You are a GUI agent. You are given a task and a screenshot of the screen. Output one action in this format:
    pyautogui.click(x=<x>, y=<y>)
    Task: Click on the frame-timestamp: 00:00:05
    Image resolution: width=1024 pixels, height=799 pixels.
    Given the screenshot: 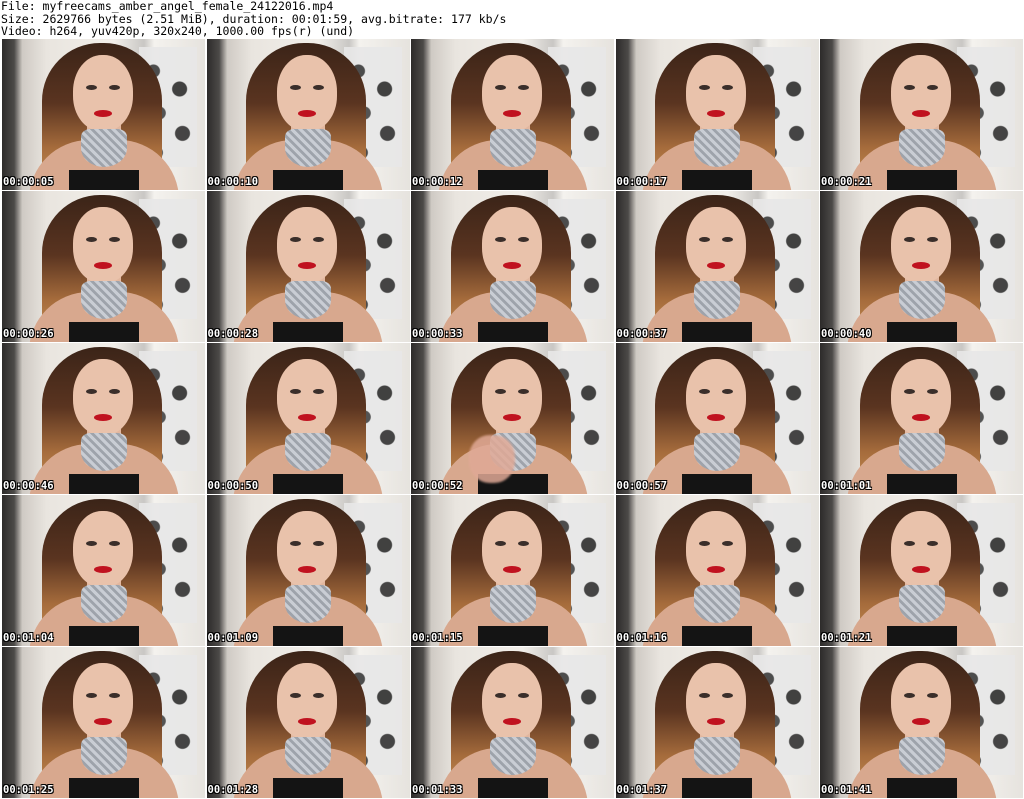 What is the action you would take?
    pyautogui.click(x=28, y=182)
    